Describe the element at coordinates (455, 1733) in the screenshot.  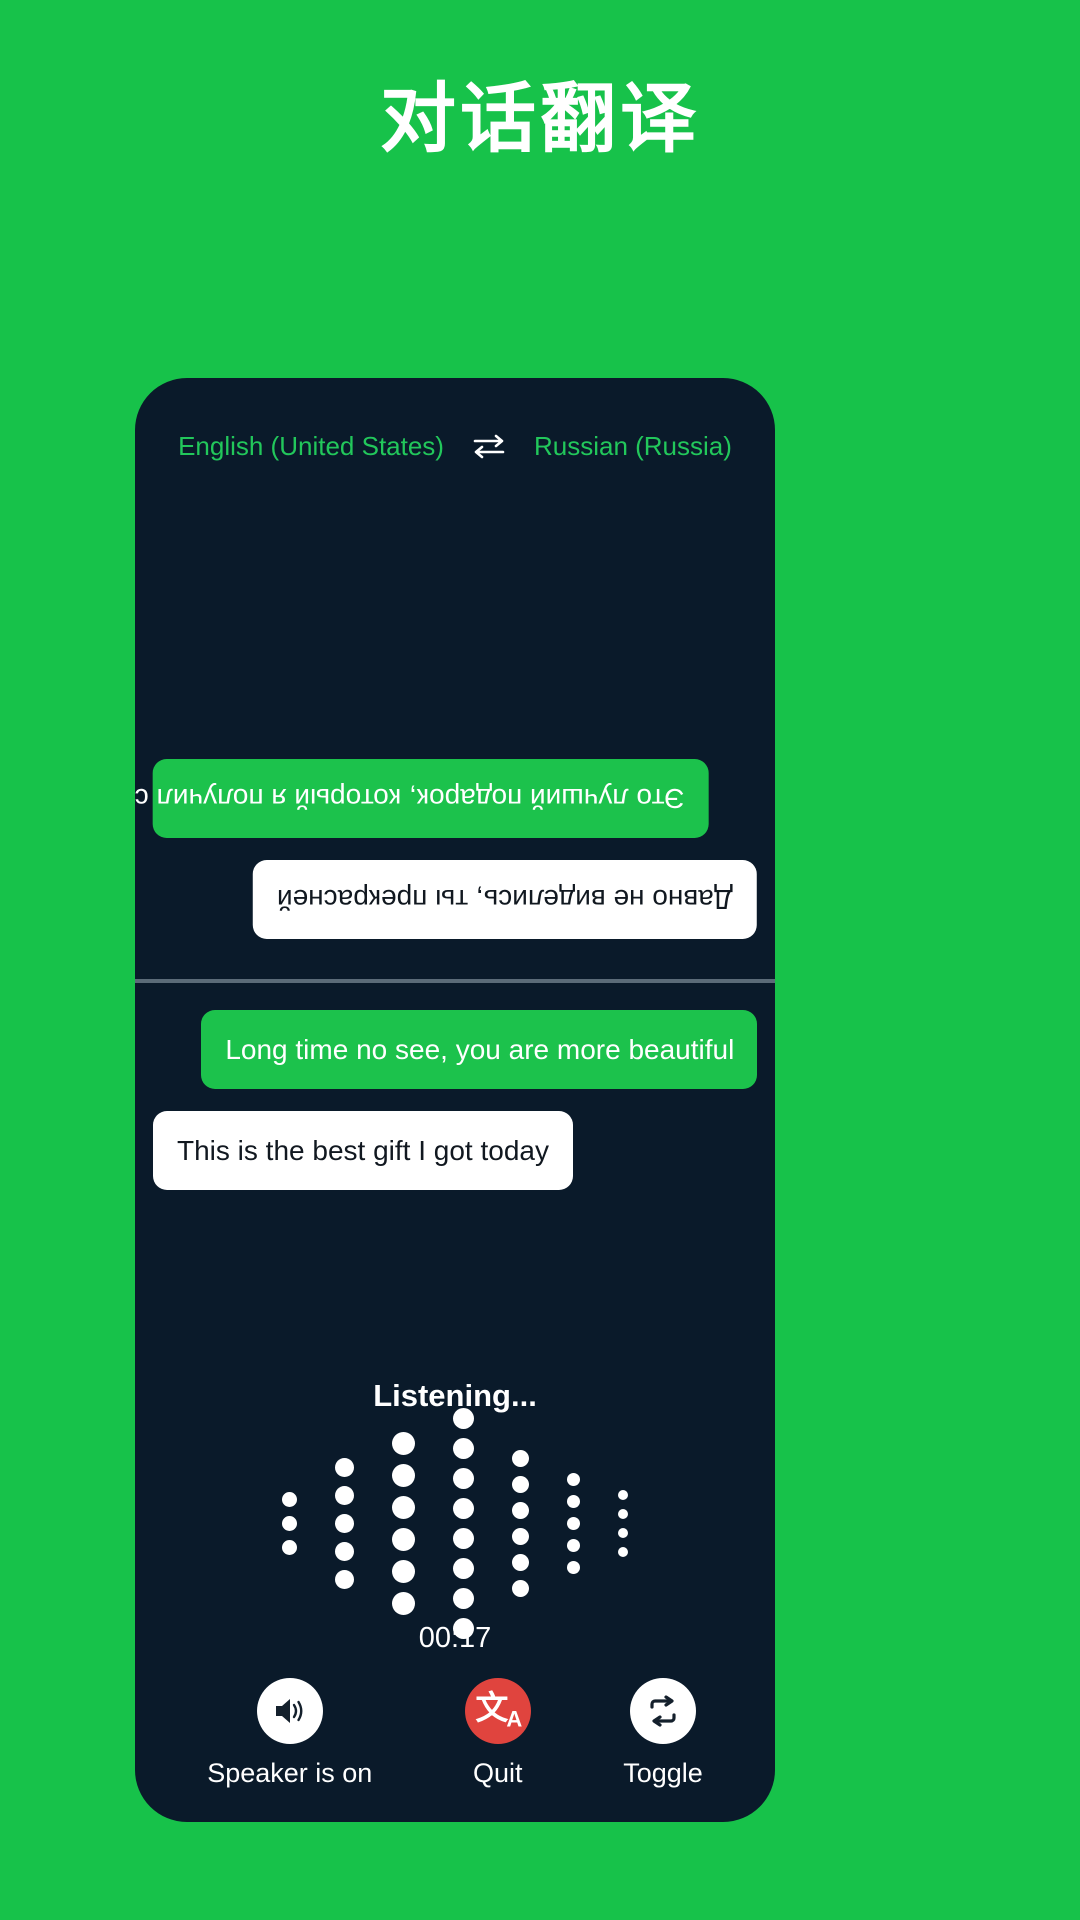
I see `bottom-controls: Speaker is on 文A Quit Toggle` at that location.